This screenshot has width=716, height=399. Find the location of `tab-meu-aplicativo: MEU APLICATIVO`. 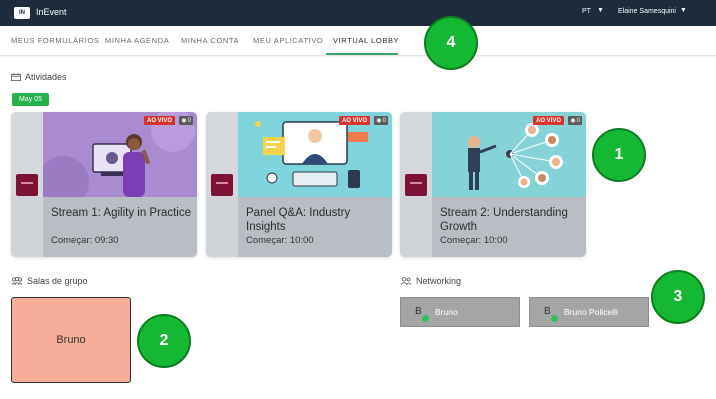

tab-meu-aplicativo: MEU APLICATIVO is located at coordinates (288, 40).